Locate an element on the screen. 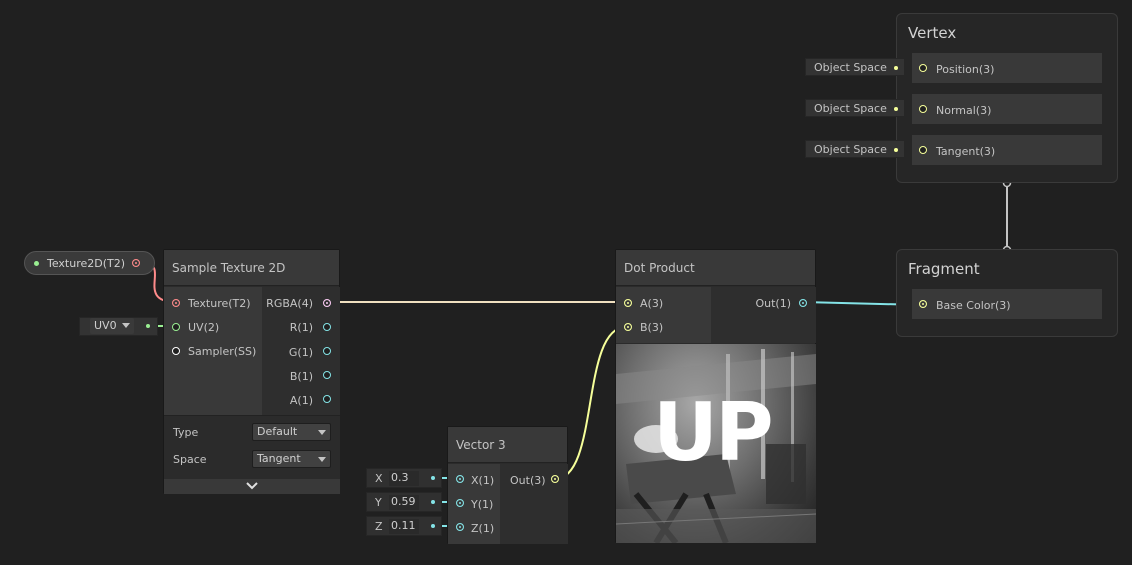 This screenshot has height=565, width=1132. type-chevron-down-icon is located at coordinates (322, 432).